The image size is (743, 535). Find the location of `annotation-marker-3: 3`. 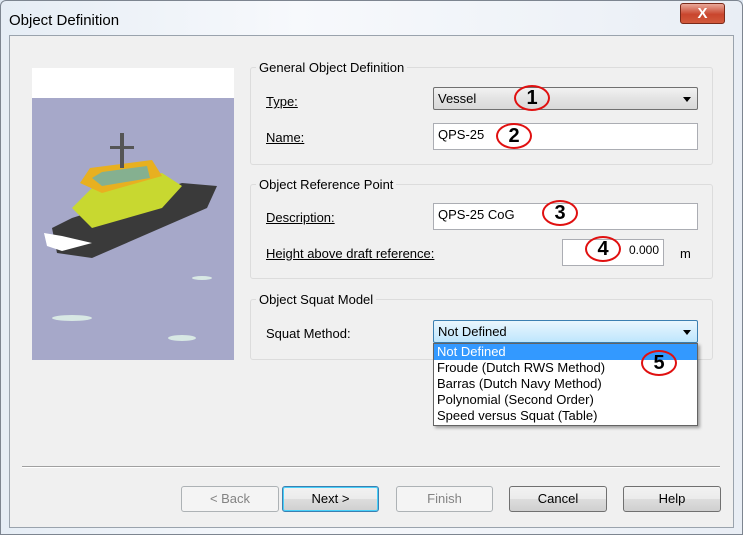

annotation-marker-3: 3 is located at coordinates (560, 213).